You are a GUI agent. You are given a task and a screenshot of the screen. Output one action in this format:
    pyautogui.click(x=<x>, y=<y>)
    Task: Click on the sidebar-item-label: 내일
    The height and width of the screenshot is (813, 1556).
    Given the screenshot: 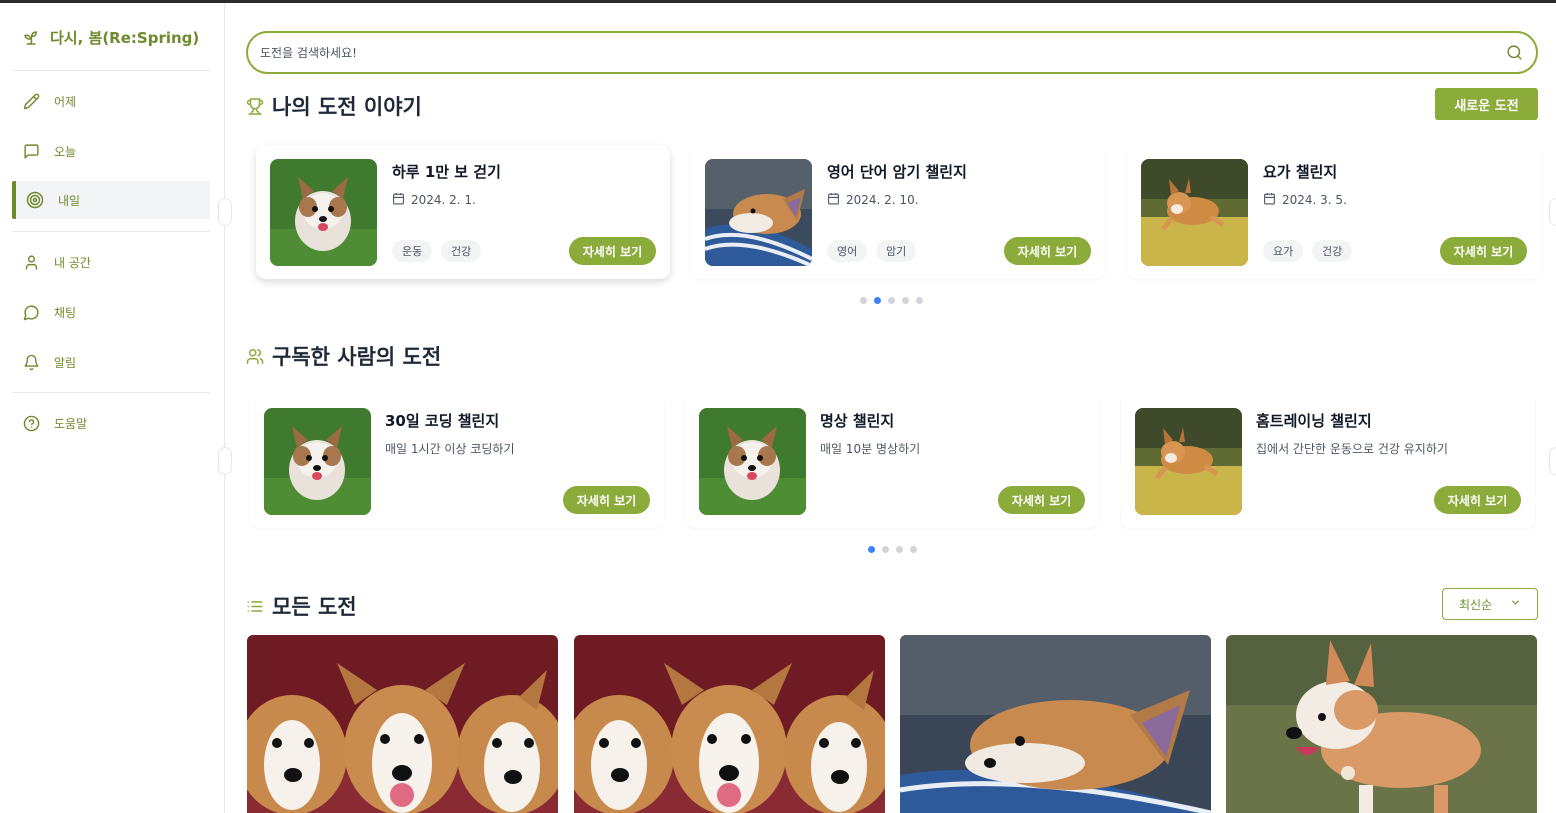 What is the action you would take?
    pyautogui.click(x=69, y=200)
    